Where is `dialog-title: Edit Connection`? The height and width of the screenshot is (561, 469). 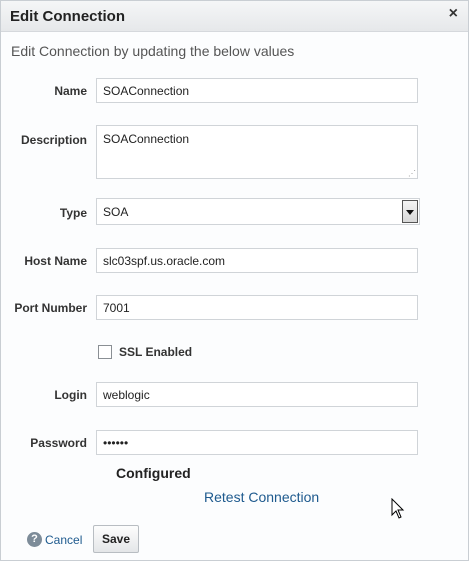 dialog-title: Edit Connection is located at coordinates (67, 16).